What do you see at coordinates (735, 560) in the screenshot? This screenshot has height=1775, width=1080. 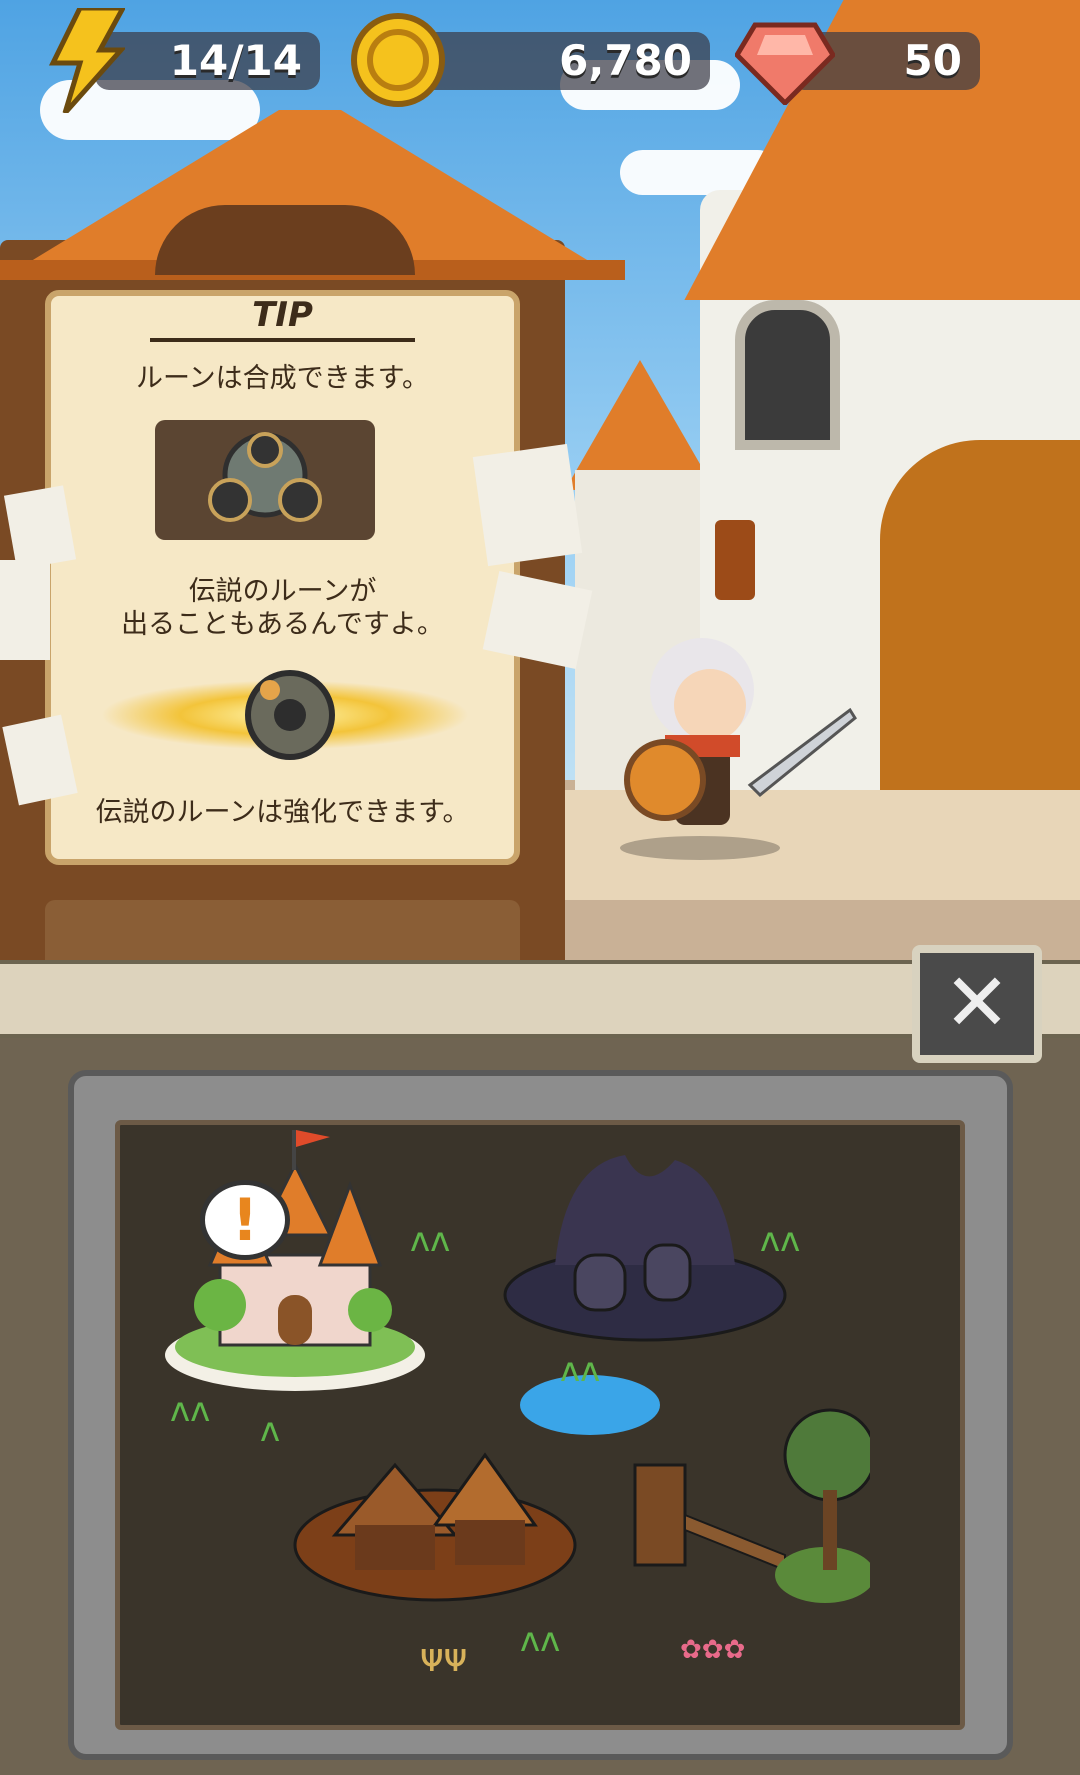 I see `lantern-icon` at bounding box center [735, 560].